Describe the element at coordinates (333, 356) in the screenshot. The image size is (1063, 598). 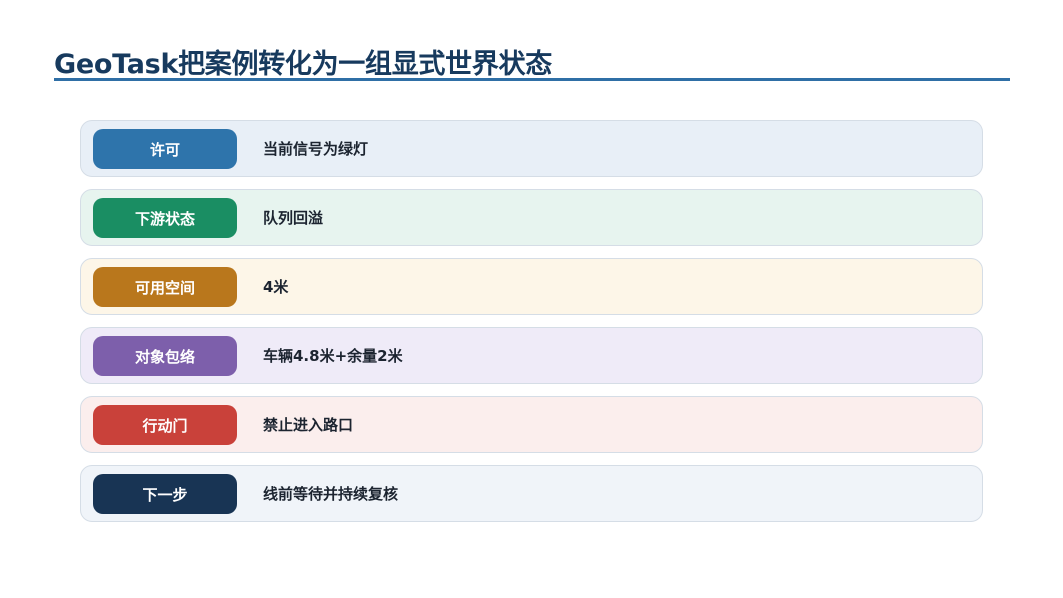
I see `state-value: 车辆4.8米+余量2米` at that location.